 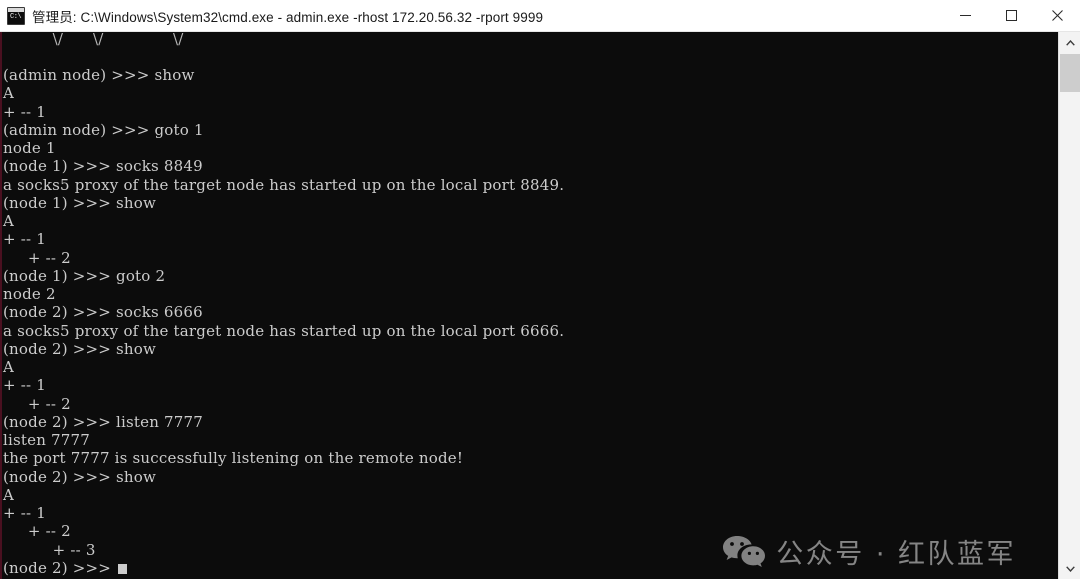 I want to click on cmd-icon: C:\, so click(x=16, y=15).